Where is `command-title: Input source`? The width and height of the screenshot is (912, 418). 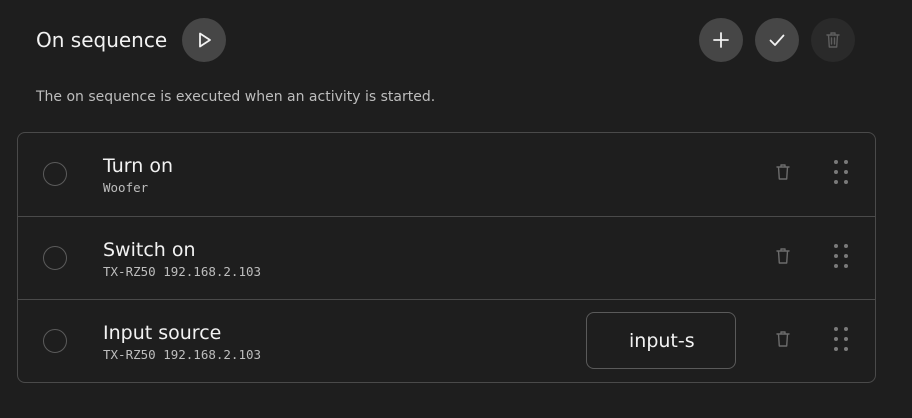
command-title: Input source is located at coordinates (162, 333).